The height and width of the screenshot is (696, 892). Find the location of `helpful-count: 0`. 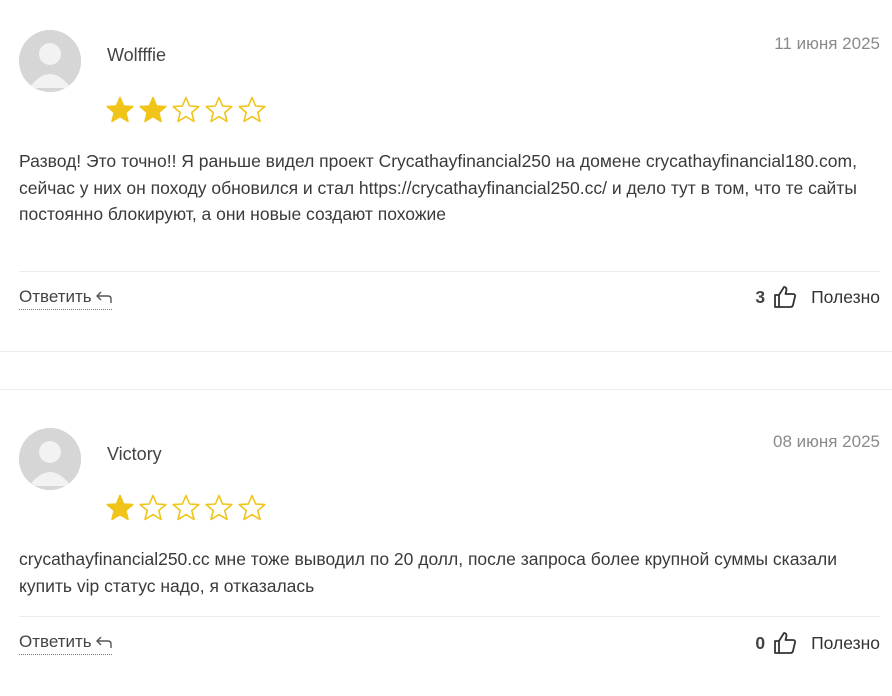

helpful-count: 0 is located at coordinates (760, 642).